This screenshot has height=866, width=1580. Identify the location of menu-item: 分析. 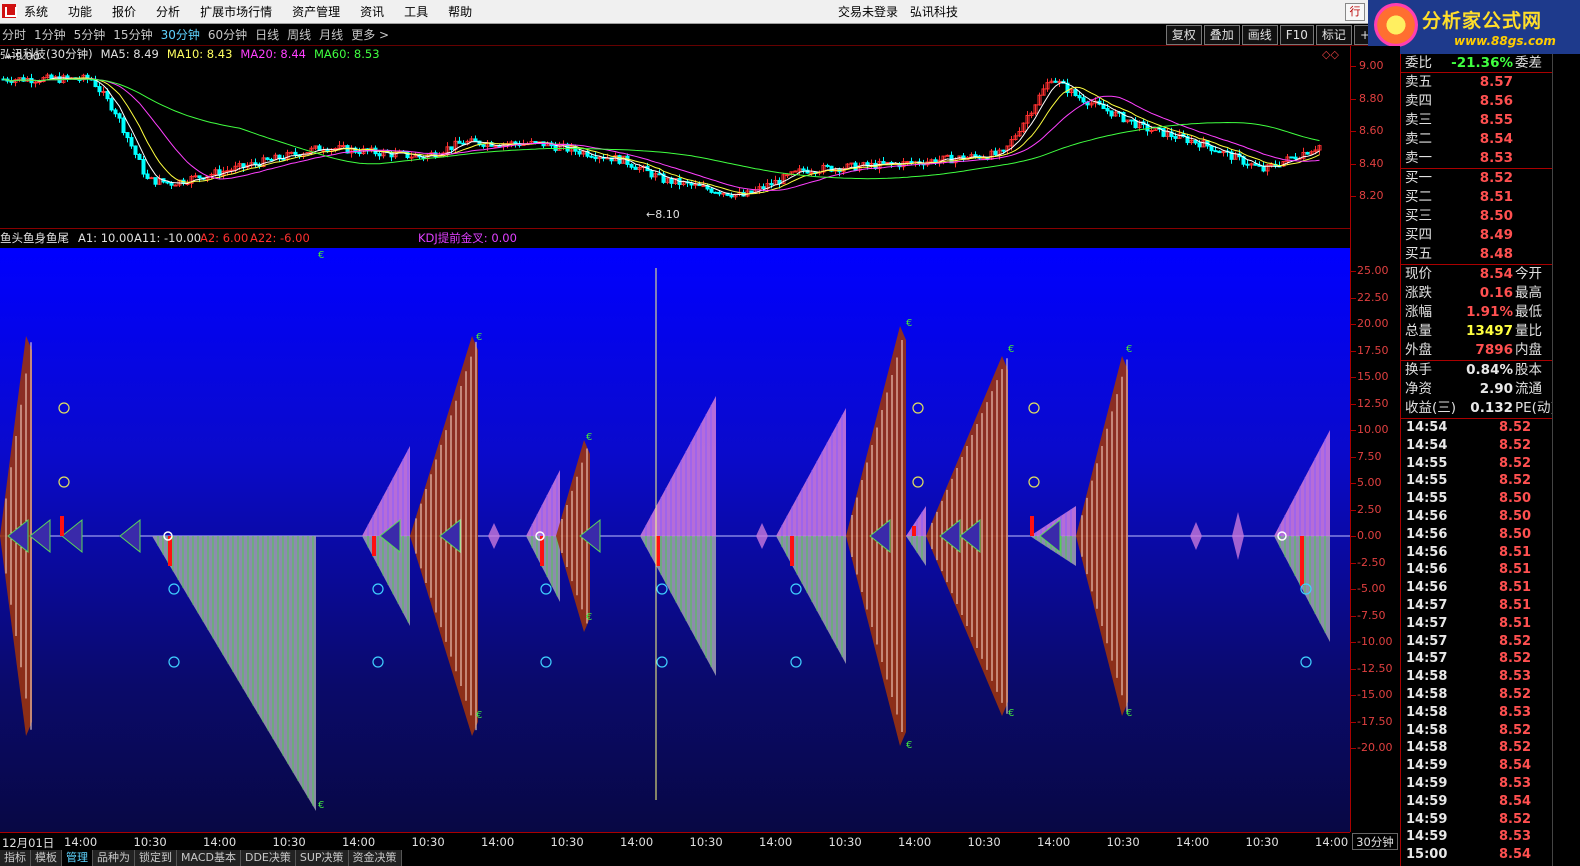
(168, 12).